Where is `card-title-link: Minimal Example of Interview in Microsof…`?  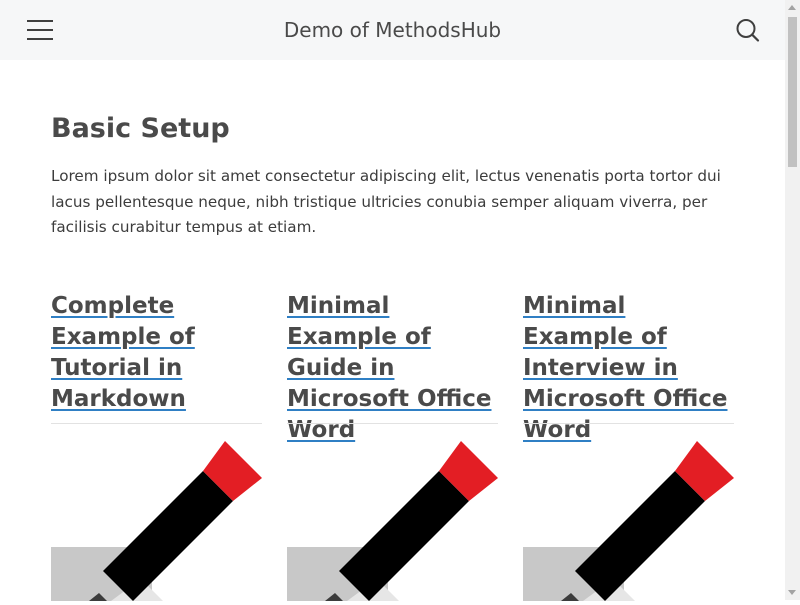
card-title-link: Minimal Example of Interview in Microsof… is located at coordinates (628, 367).